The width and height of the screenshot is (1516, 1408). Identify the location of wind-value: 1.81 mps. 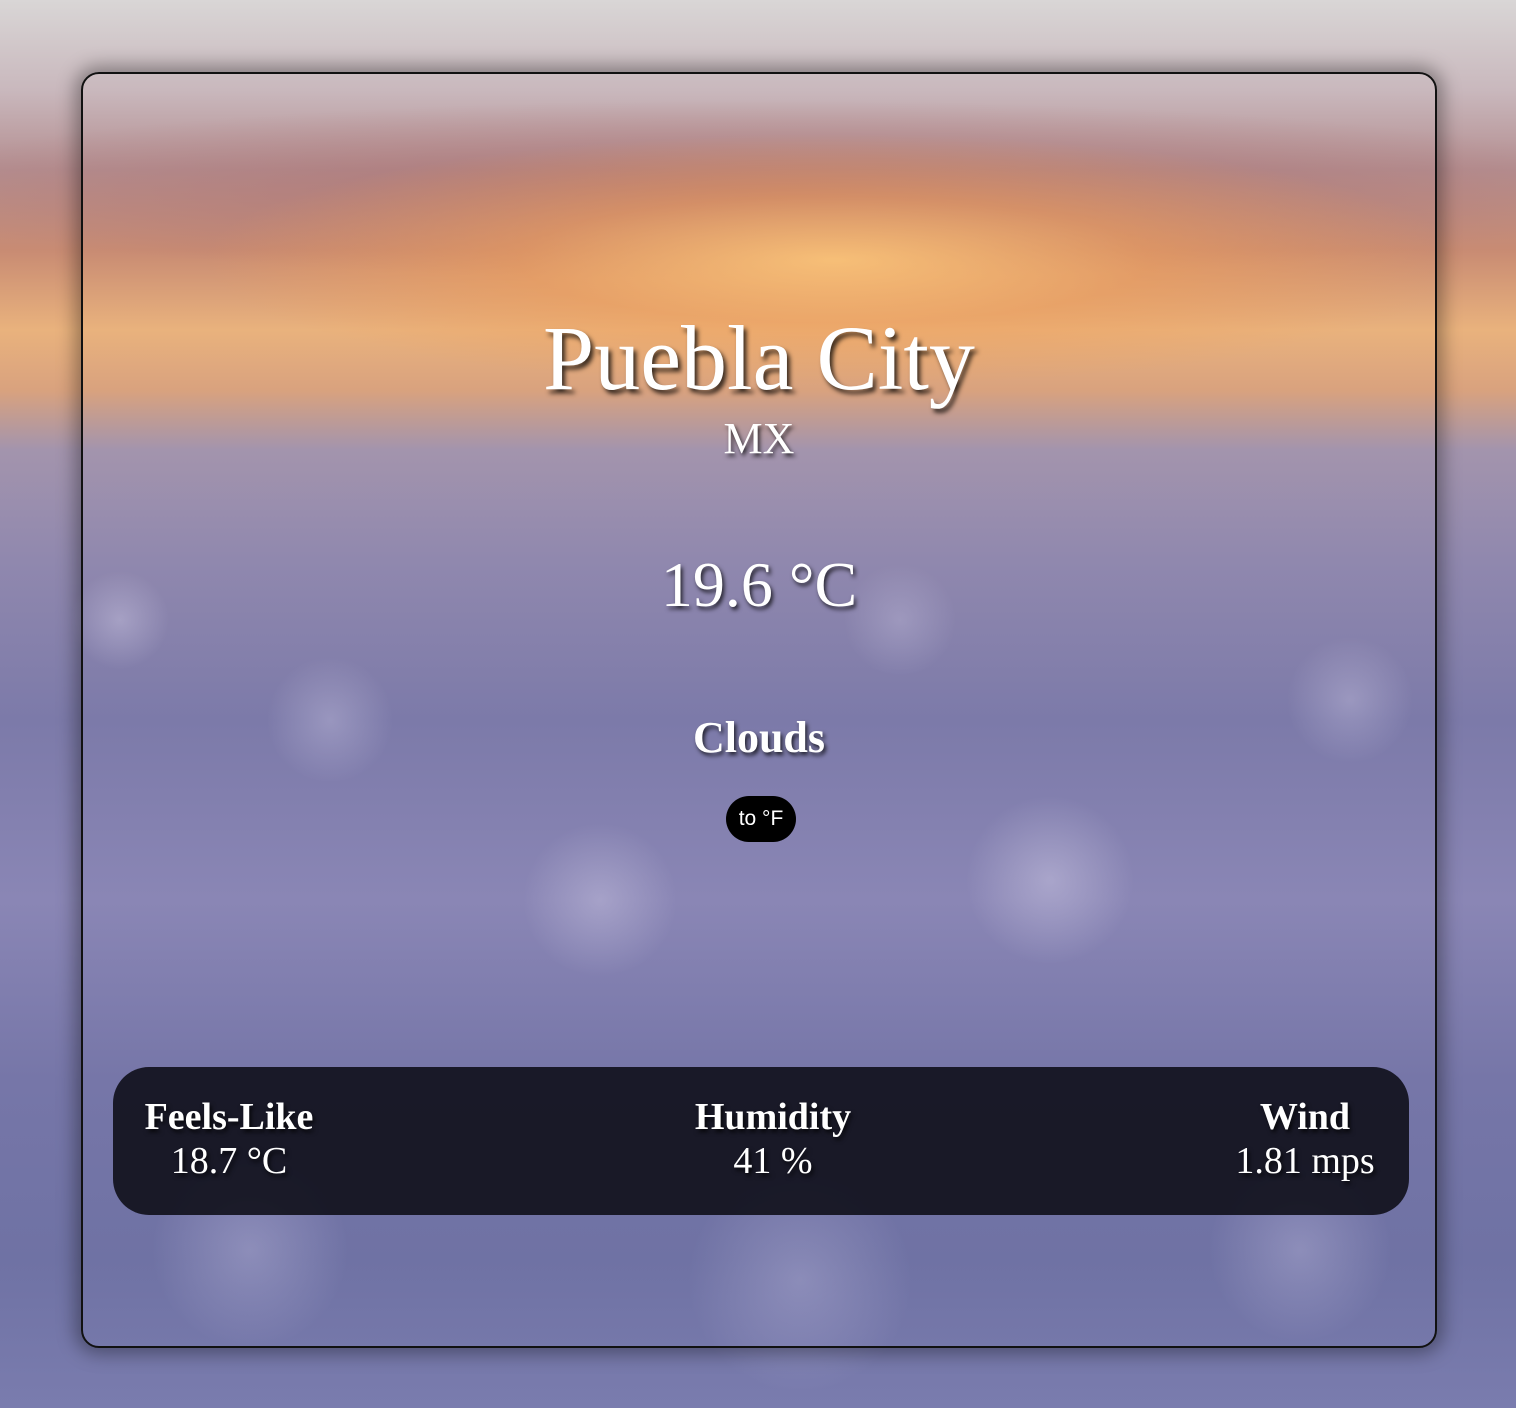
(1305, 1161).